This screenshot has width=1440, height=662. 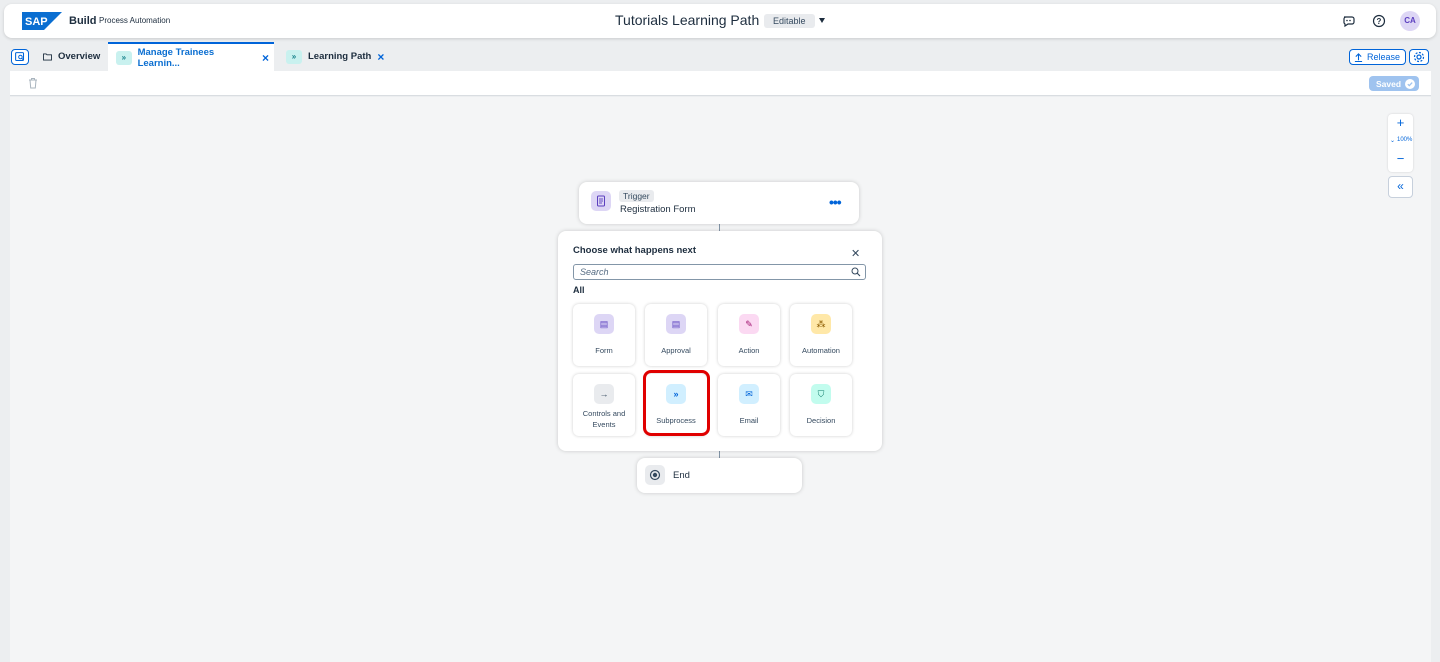 What do you see at coordinates (821, 420) in the screenshot?
I see `option-label: Decision` at bounding box center [821, 420].